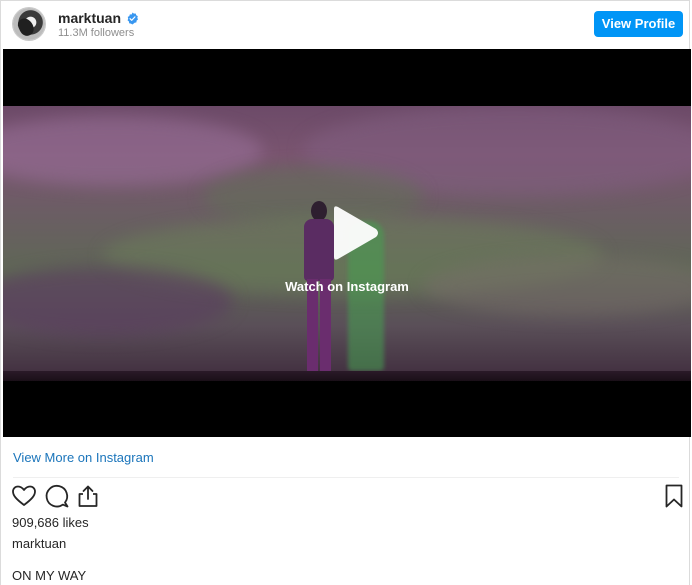 Image resolution: width=692 pixels, height=585 pixels. What do you see at coordinates (347, 287) in the screenshot?
I see `watch-on-instagram-link: Watch on Instagram` at bounding box center [347, 287].